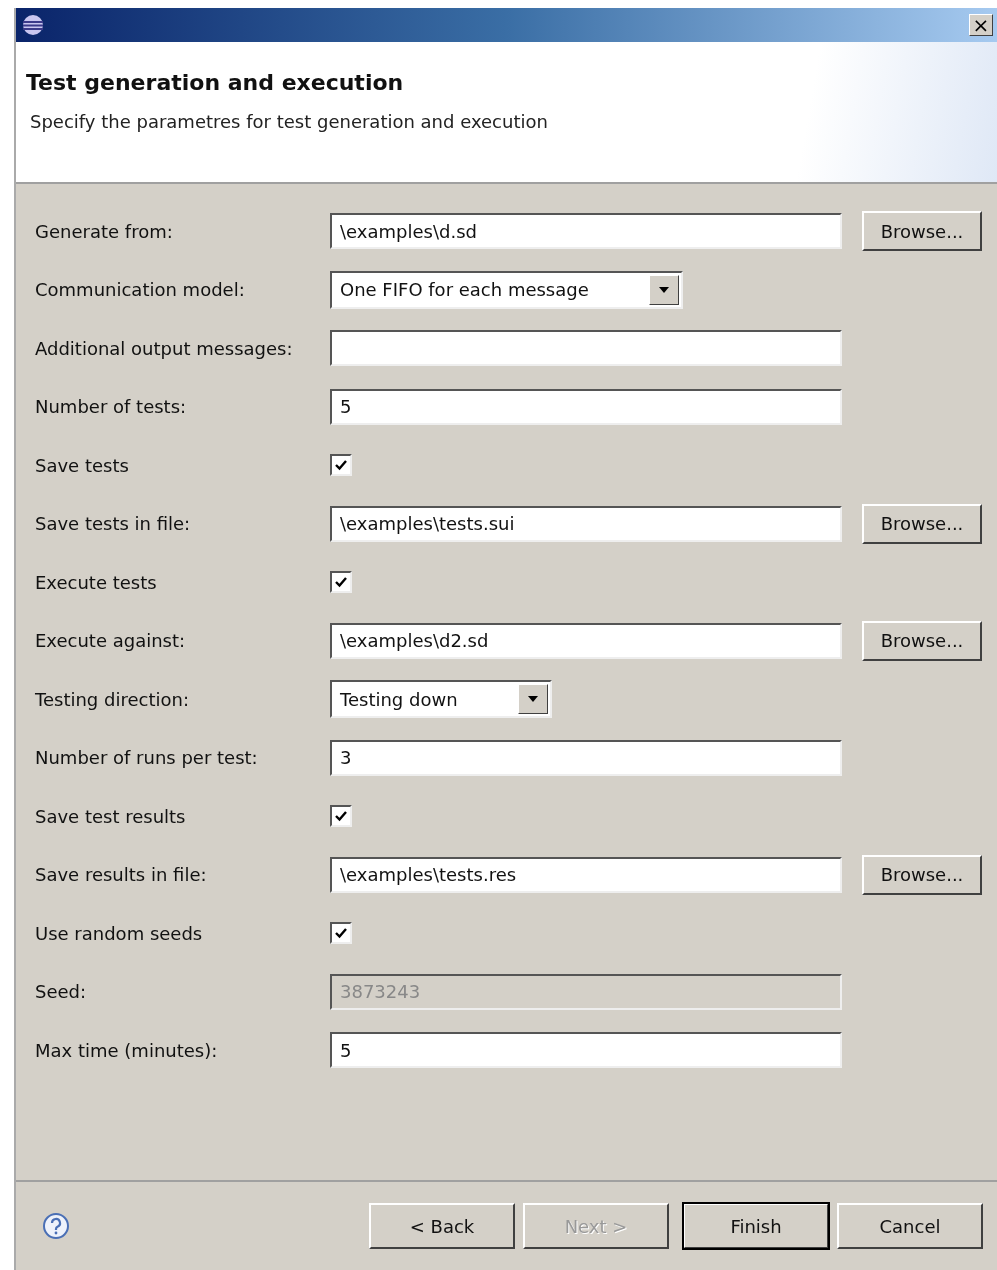  I want to click on field-label: Save tests in file:, so click(113, 524).